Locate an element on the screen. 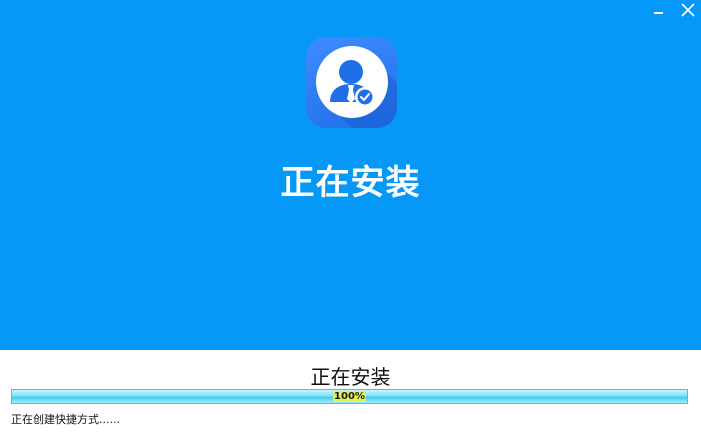 The width and height of the screenshot is (701, 437). window-controls is located at coordinates (673, 11).